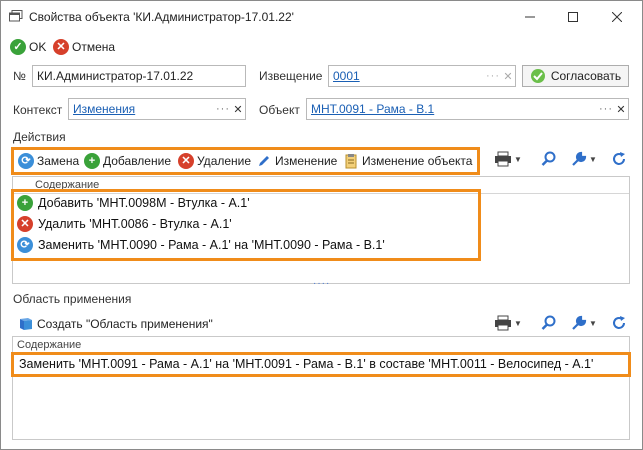  Describe the element at coordinates (291, 76) in the screenshot. I see `notice-label: Извещение` at that location.